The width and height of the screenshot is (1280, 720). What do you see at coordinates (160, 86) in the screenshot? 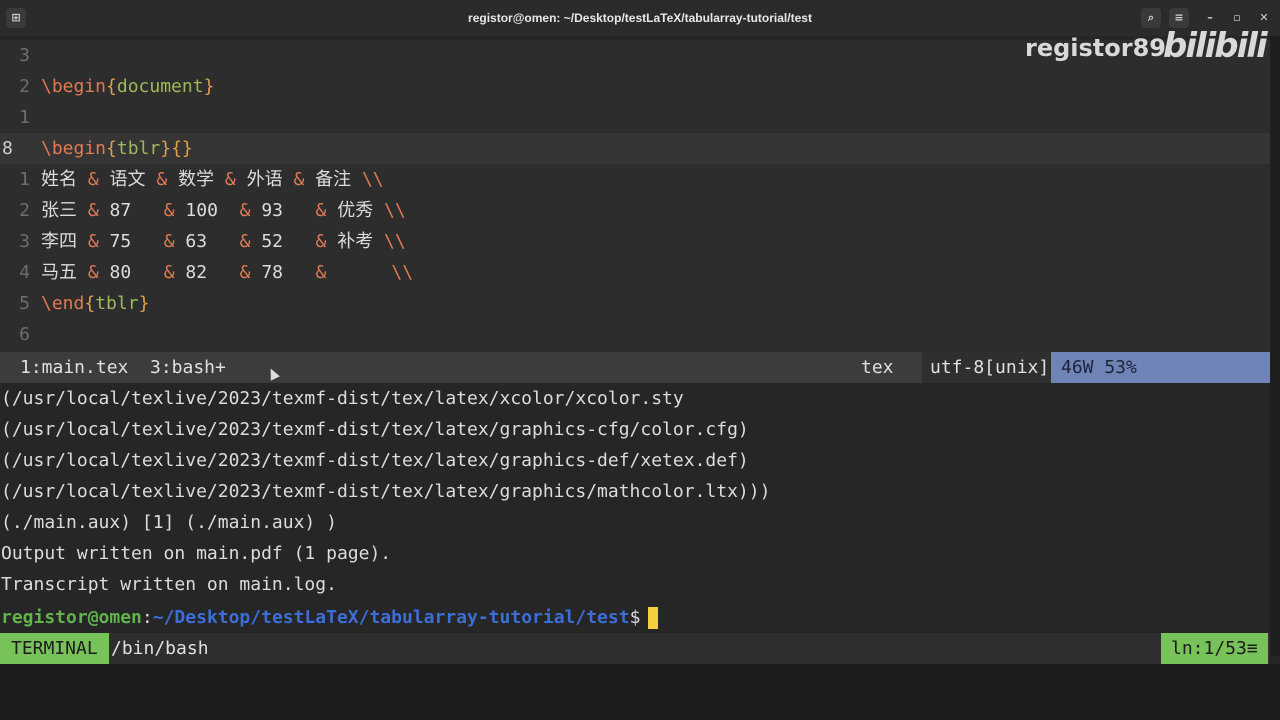
I see `latex-argument: document` at bounding box center [160, 86].